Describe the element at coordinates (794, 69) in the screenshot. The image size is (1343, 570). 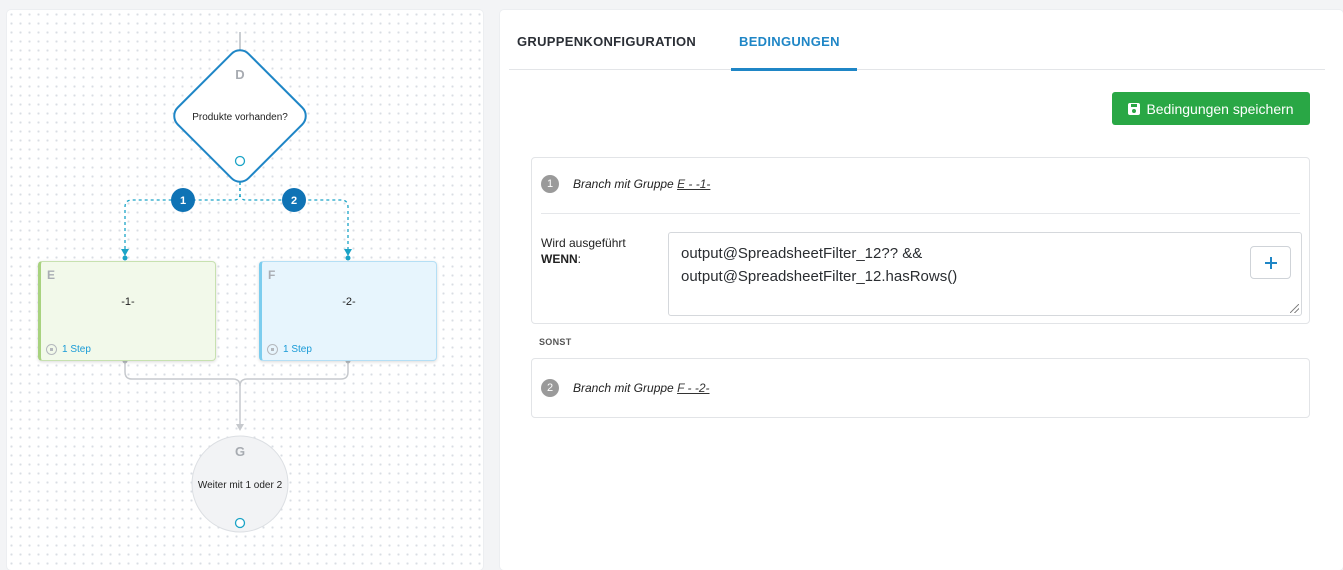
I see `active-tab-indicator` at that location.